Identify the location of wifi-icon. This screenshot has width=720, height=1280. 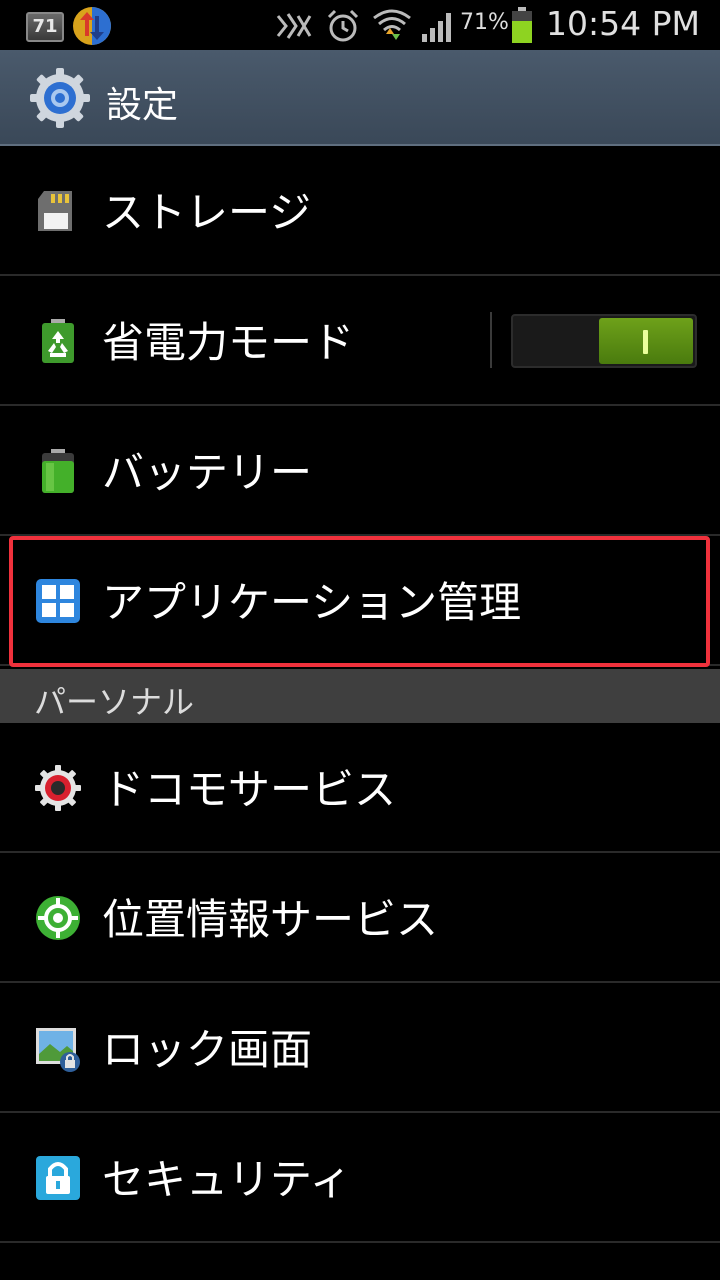
(392, 24).